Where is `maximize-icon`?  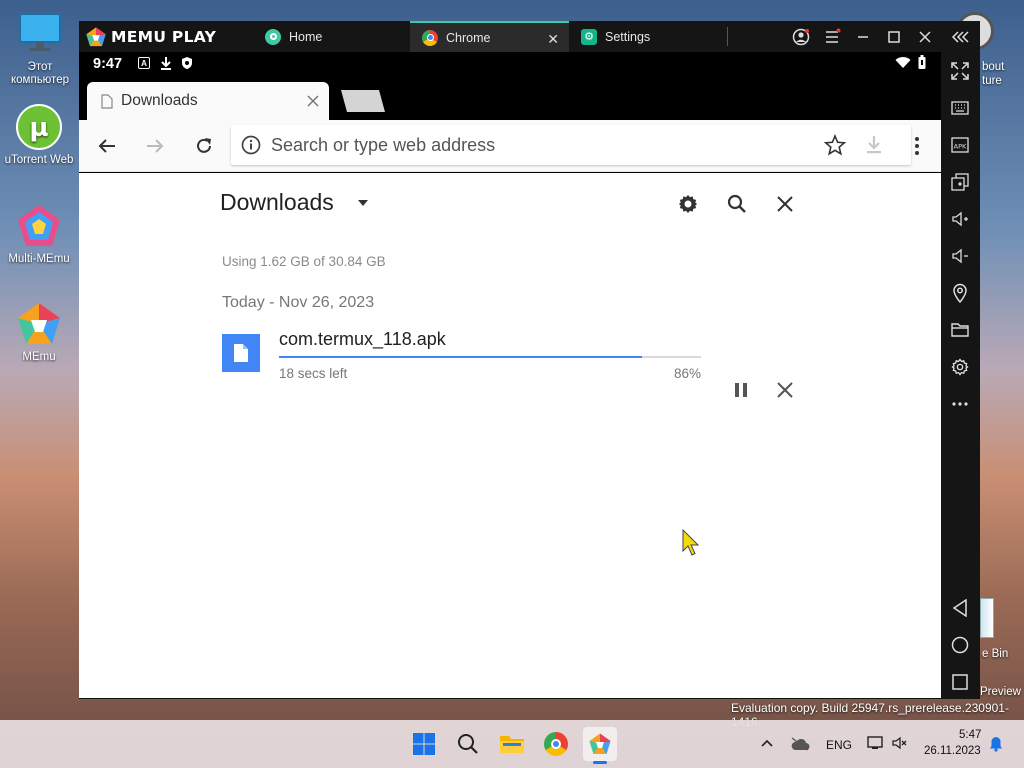 maximize-icon is located at coordinates (894, 37).